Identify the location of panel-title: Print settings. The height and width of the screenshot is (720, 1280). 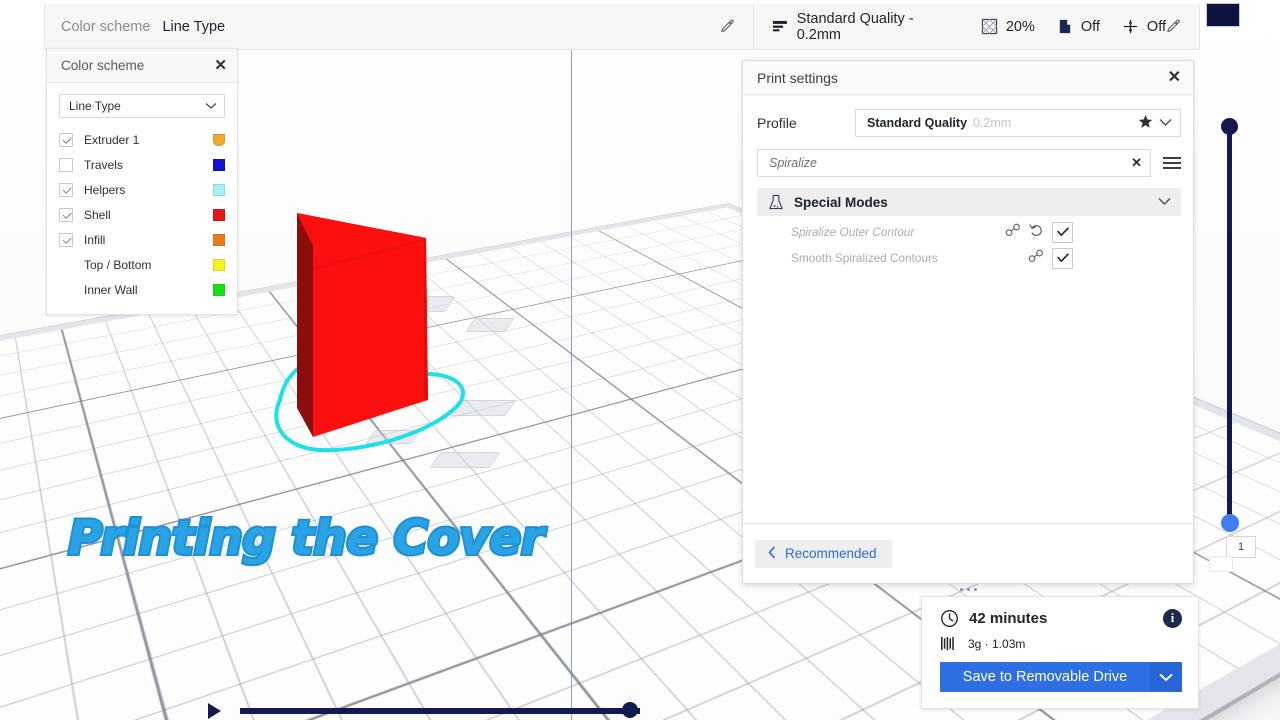
(797, 77).